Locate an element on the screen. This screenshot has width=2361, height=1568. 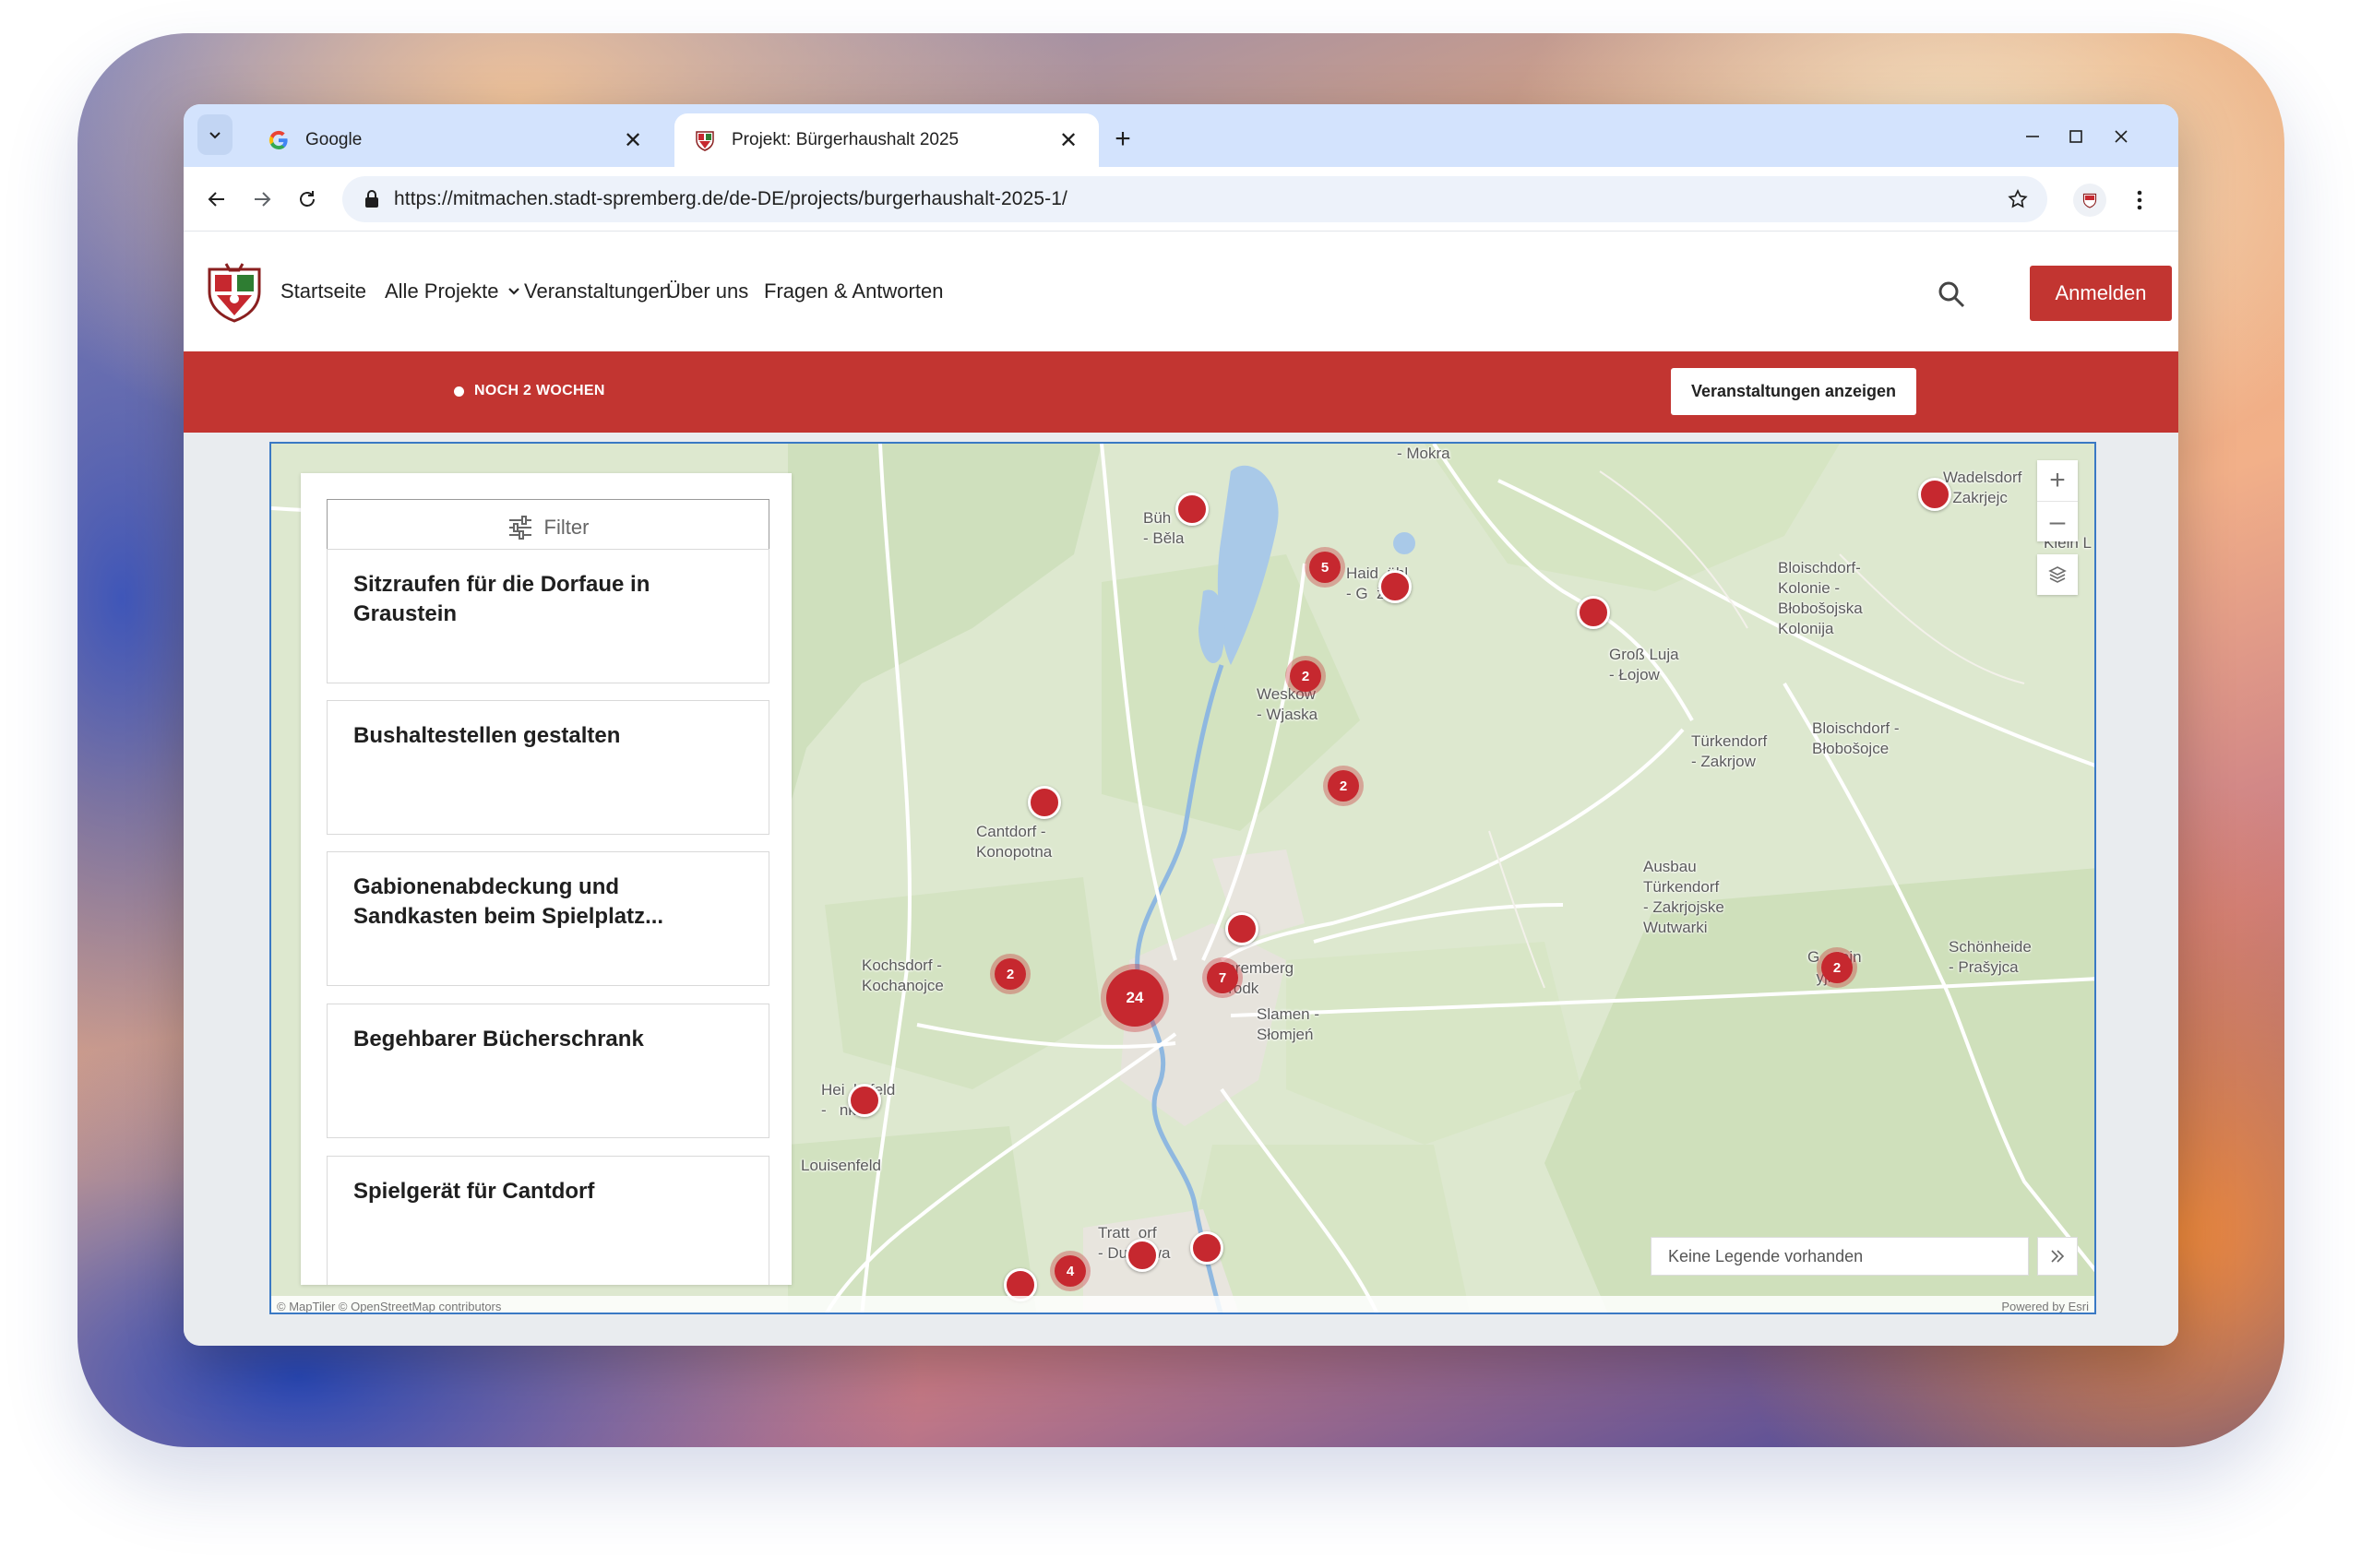
idea-card: Sitzraufen für die Dorfaue in Graustein is located at coordinates (548, 616).